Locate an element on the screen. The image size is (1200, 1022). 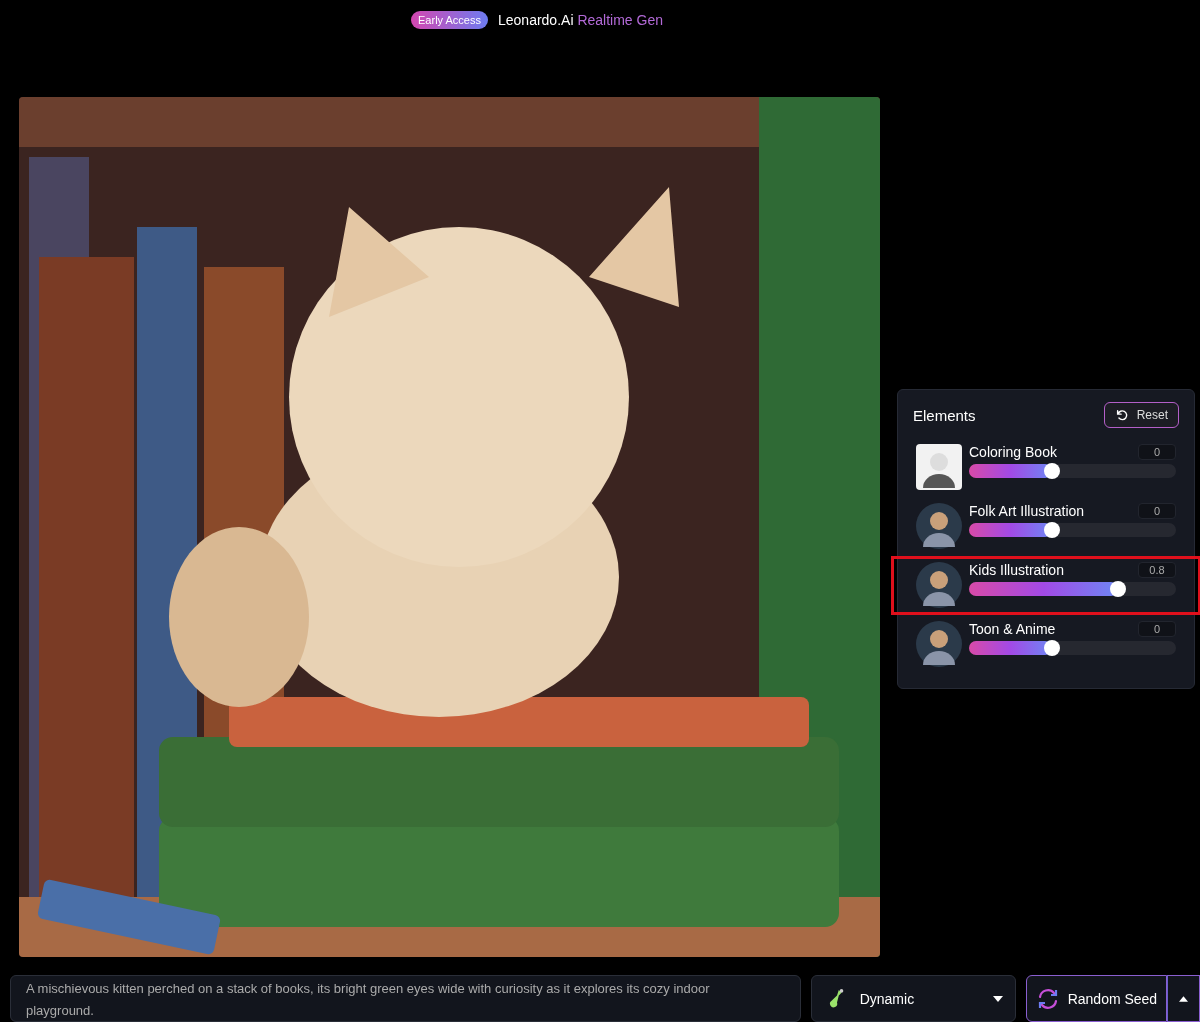
weight-value: 0.8 is located at coordinates (1157, 570).